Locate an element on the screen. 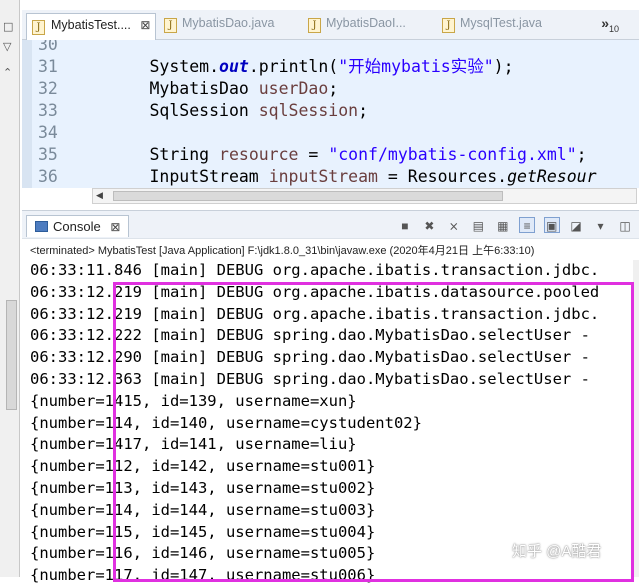 Image resolution: width=639 pixels, height=587 pixels. overflow-count: 10 is located at coordinates (613, 28).